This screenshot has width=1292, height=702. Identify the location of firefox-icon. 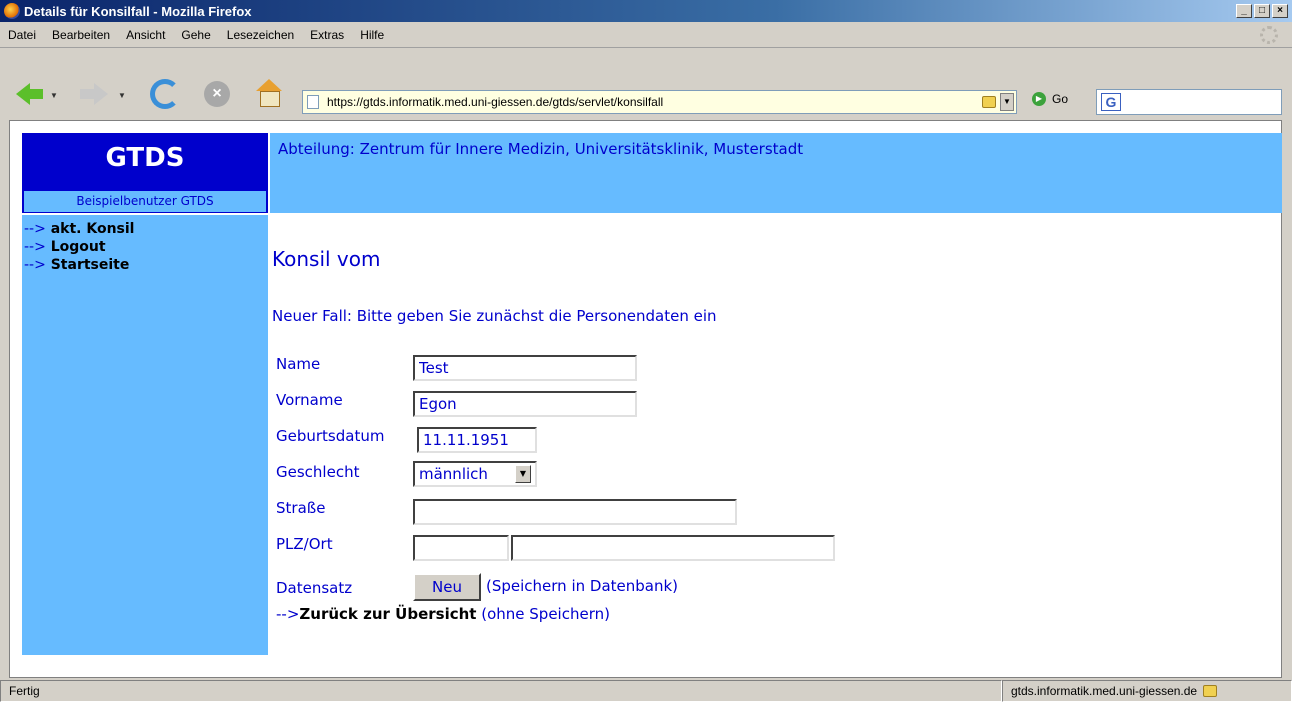
(12, 11).